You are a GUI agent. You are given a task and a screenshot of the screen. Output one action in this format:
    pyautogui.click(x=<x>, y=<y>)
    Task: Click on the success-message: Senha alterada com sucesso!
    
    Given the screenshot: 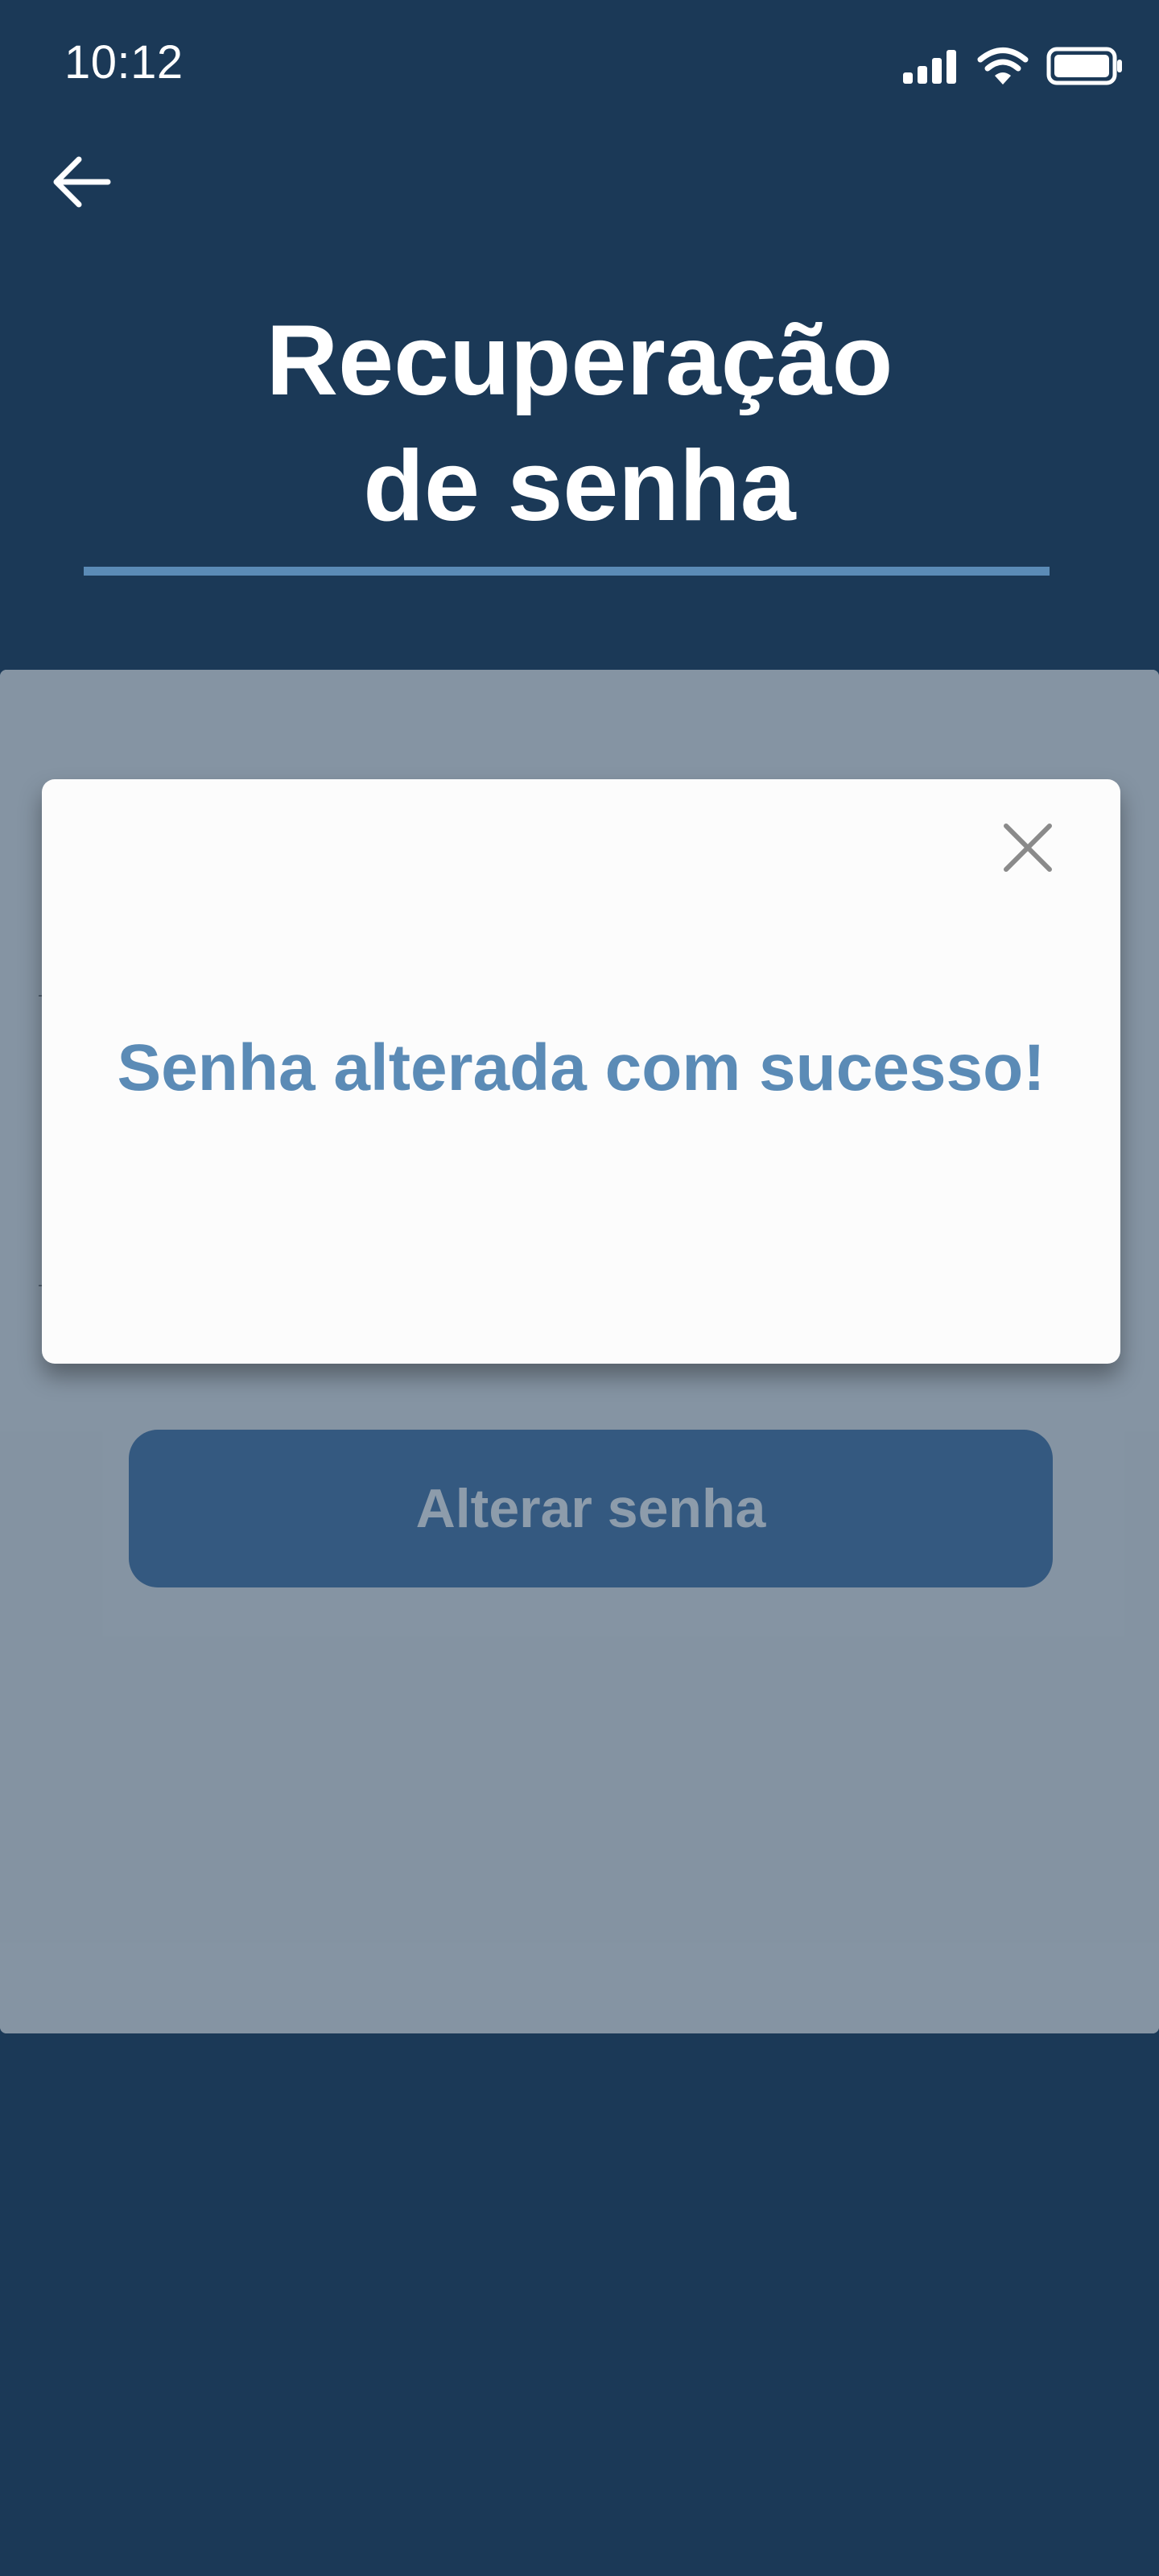 What is the action you would take?
    pyautogui.click(x=581, y=1067)
    